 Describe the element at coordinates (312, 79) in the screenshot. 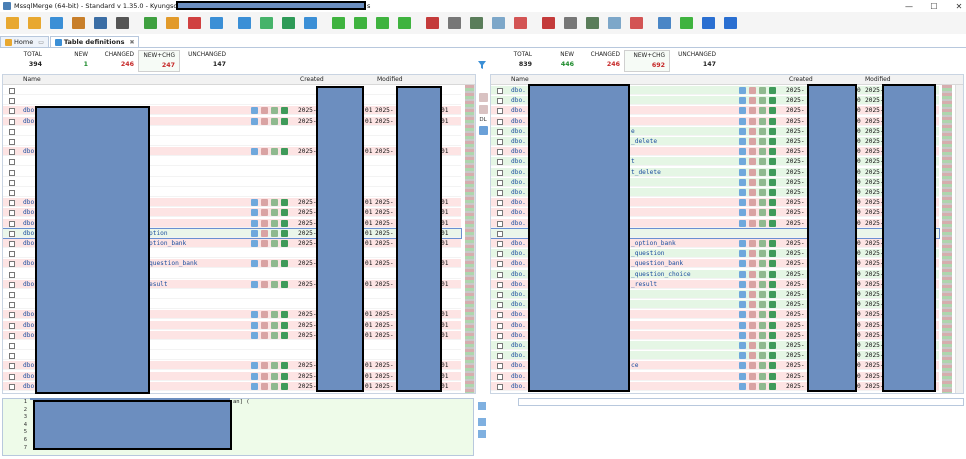

I see `column-header-created: Created` at that location.